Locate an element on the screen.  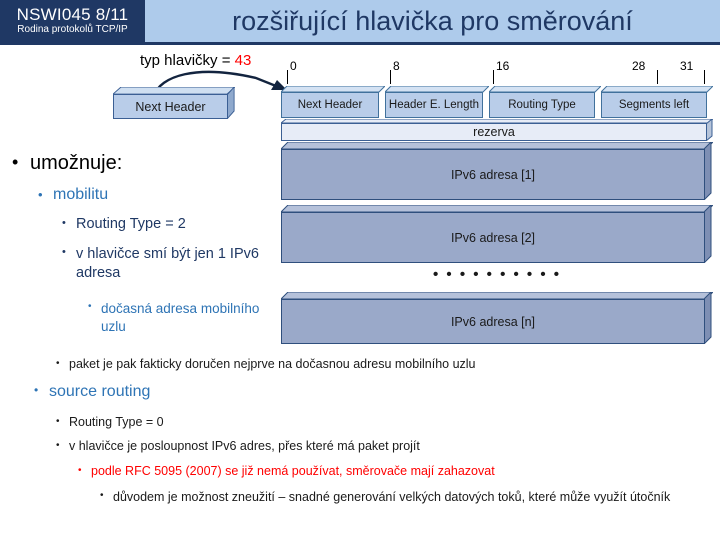
header-rule is located at coordinates (360, 43).